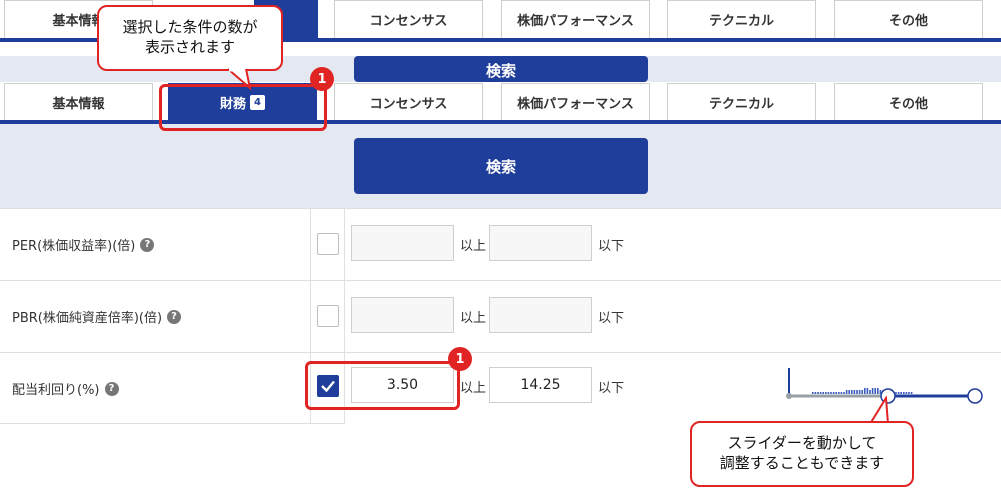 The width and height of the screenshot is (1001, 492). I want to click on tab-other: その他, so click(908, 102).